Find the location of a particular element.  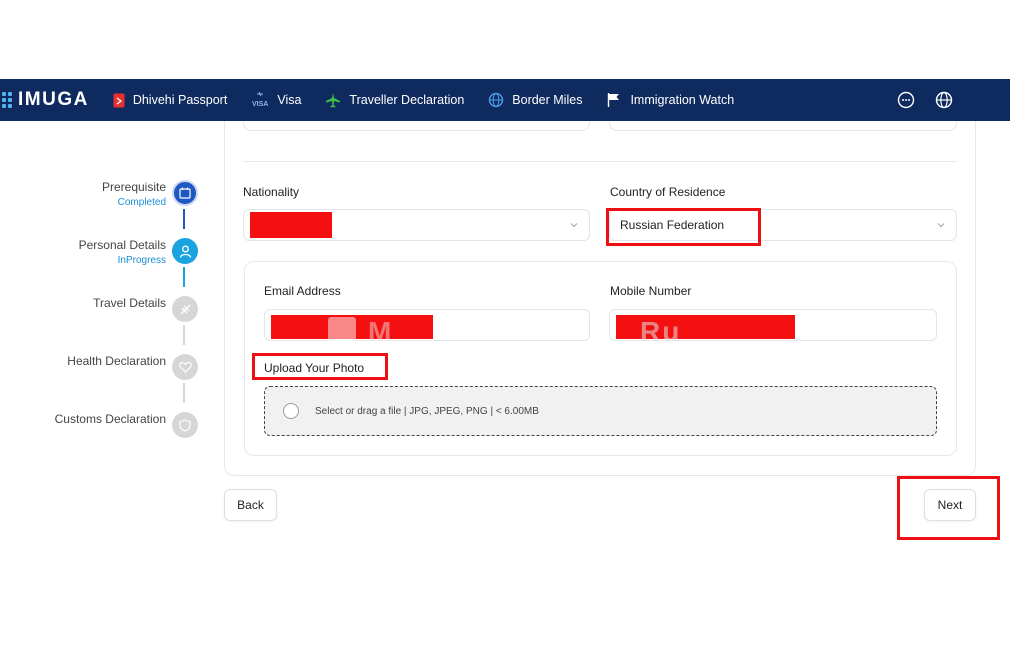

nav-item-traveller-declaration: Traveller Declaration is located at coordinates (394, 100).